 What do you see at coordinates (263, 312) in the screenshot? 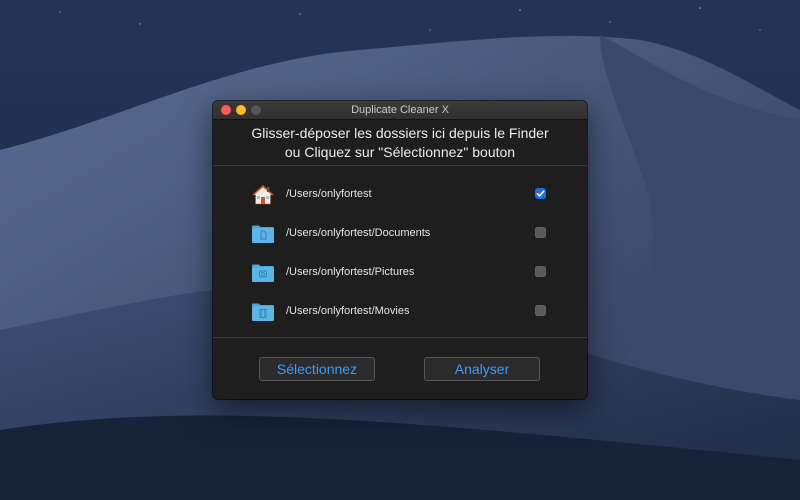
I see `movies-folder-icon` at bounding box center [263, 312].